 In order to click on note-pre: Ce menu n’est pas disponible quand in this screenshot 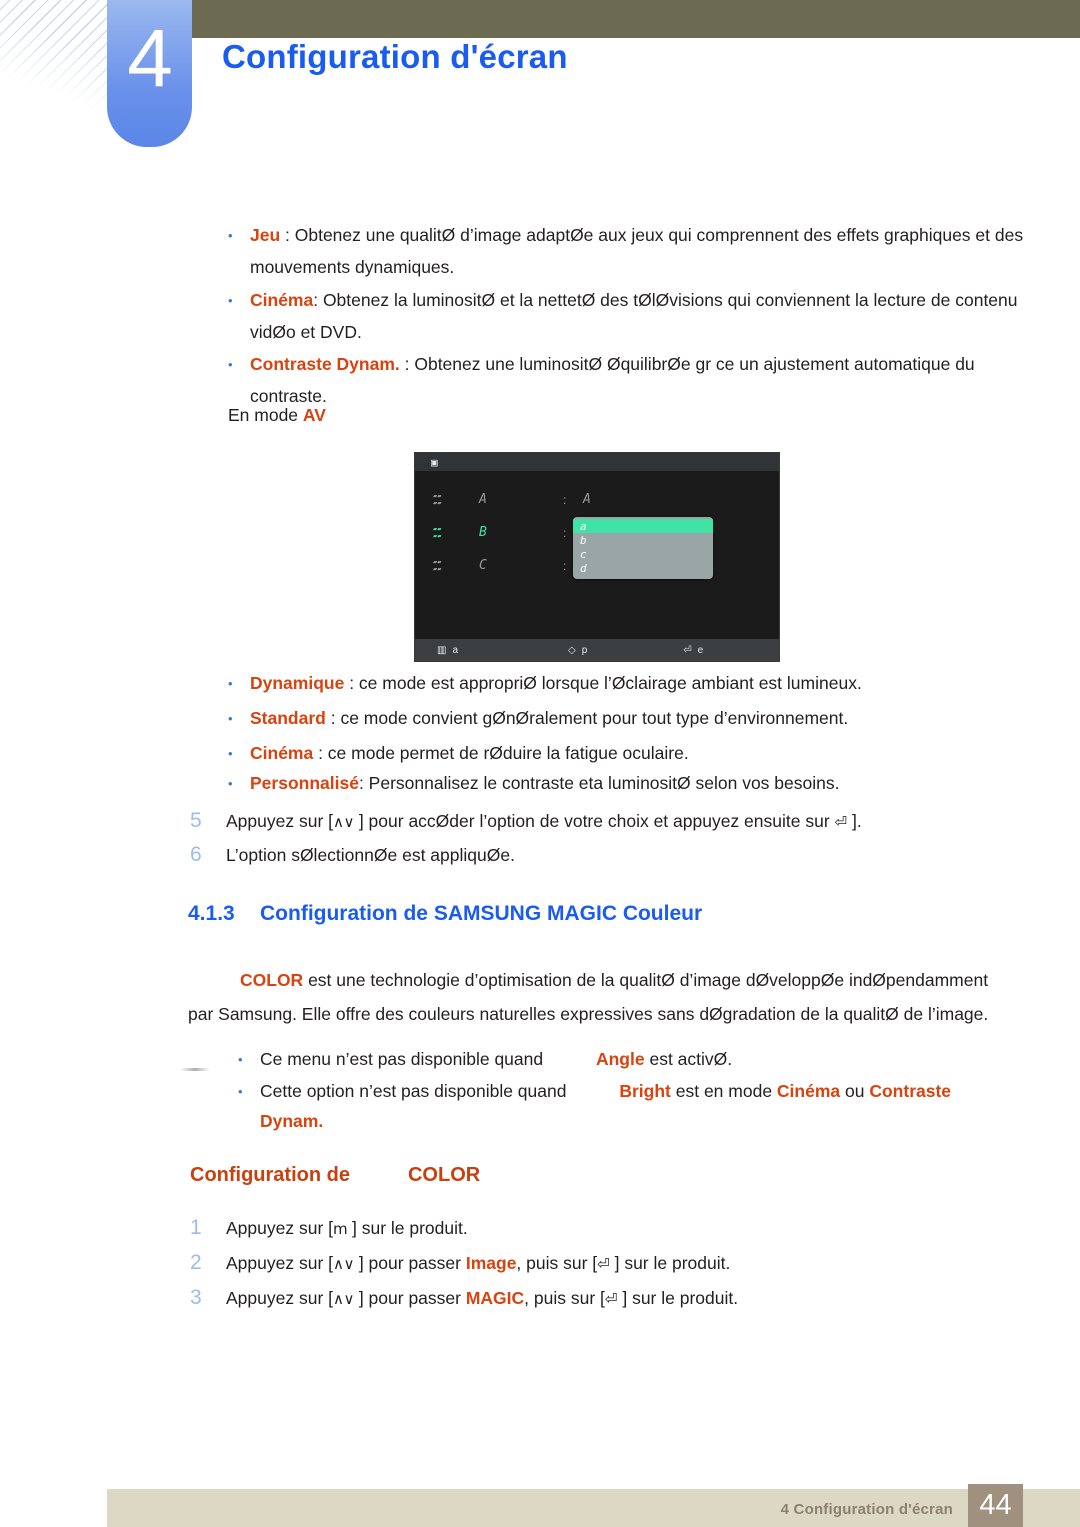, I will do `click(404, 1059)`.